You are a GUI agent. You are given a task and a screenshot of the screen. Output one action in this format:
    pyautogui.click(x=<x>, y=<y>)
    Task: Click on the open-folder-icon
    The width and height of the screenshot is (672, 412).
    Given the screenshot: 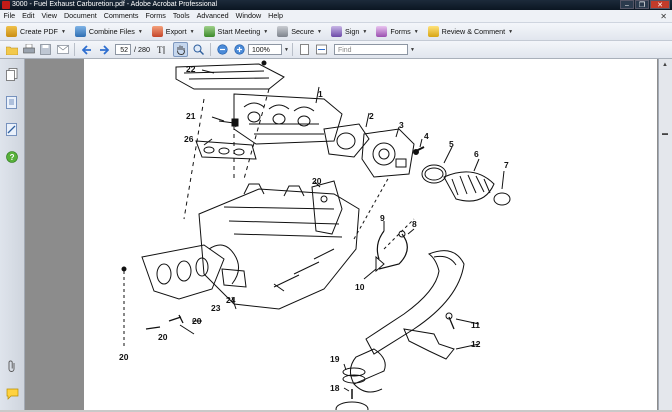 What is the action you would take?
    pyautogui.click(x=11, y=49)
    